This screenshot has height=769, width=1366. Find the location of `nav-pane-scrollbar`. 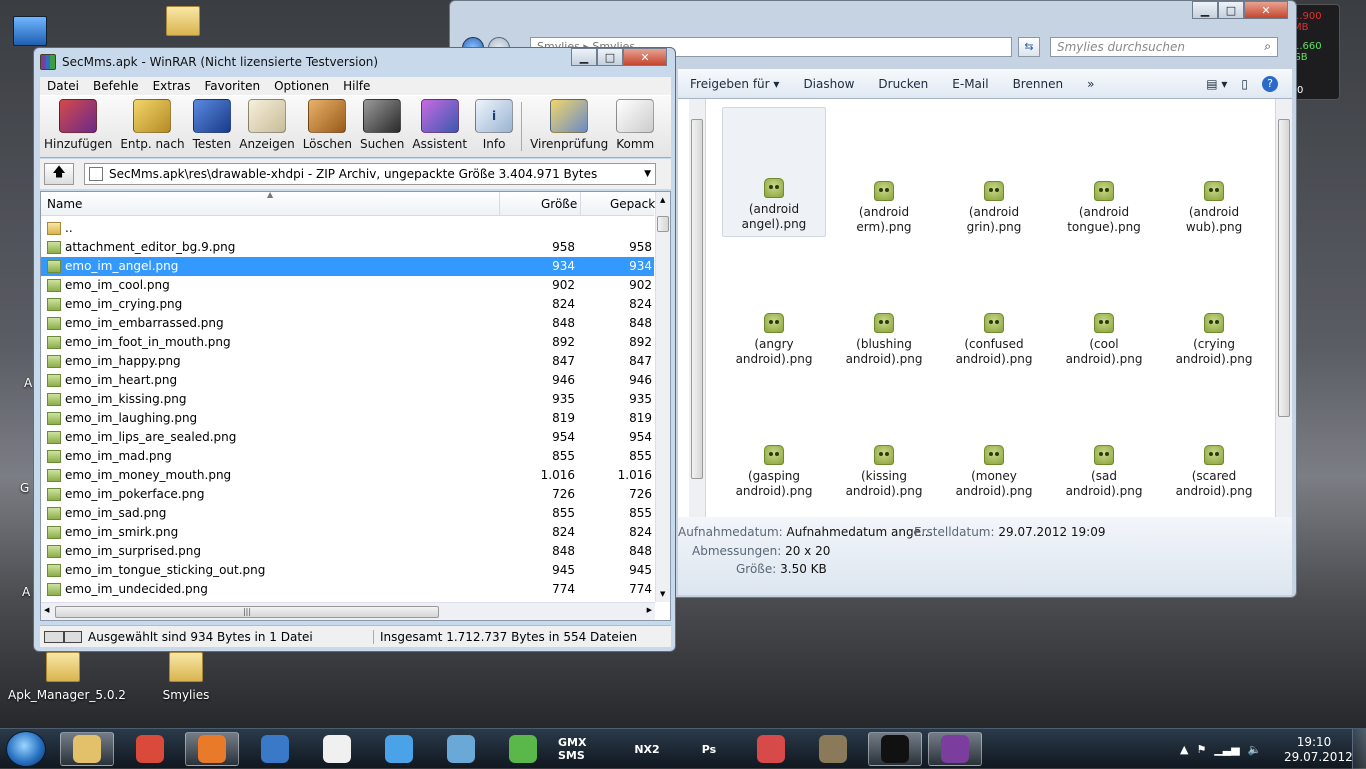

nav-pane-scrollbar is located at coordinates (697, 308).